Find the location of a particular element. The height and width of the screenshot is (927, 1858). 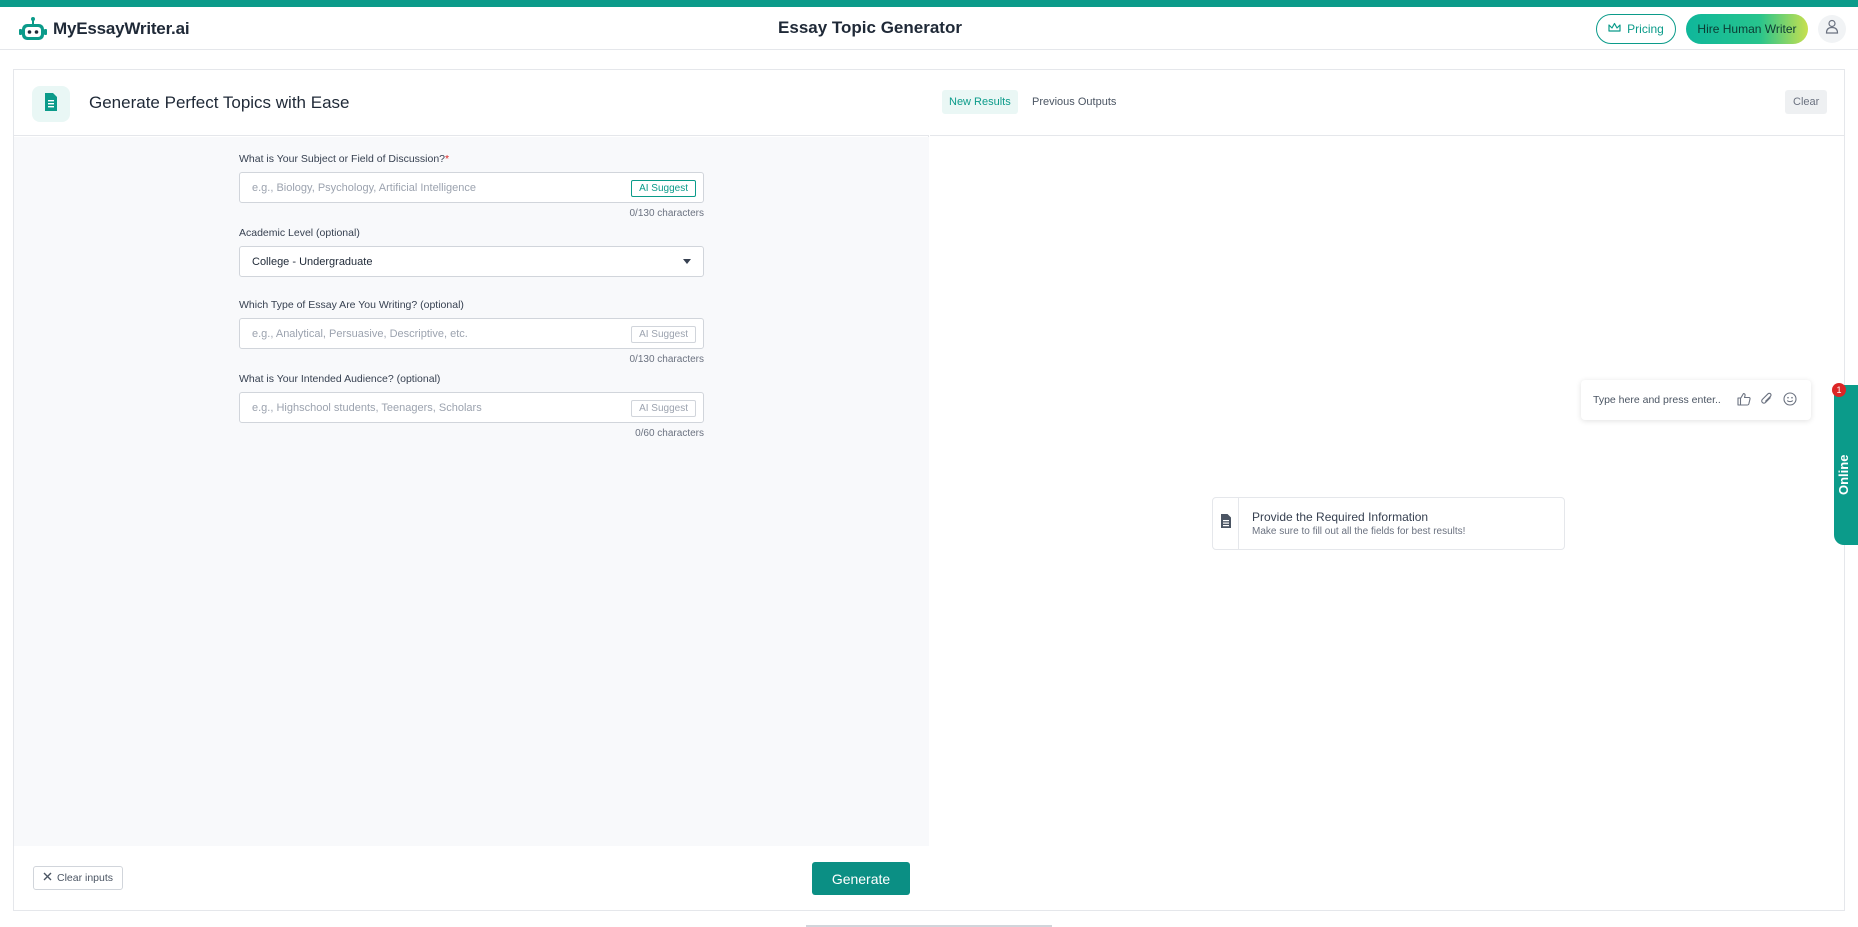

audience-char-count: 0/60 characters is located at coordinates (669, 433).